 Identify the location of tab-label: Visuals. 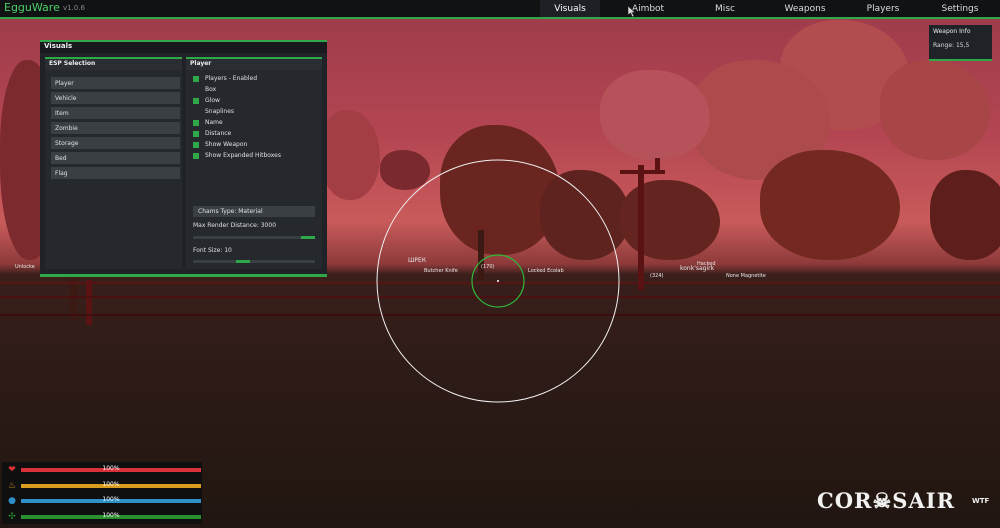
(570, 8).